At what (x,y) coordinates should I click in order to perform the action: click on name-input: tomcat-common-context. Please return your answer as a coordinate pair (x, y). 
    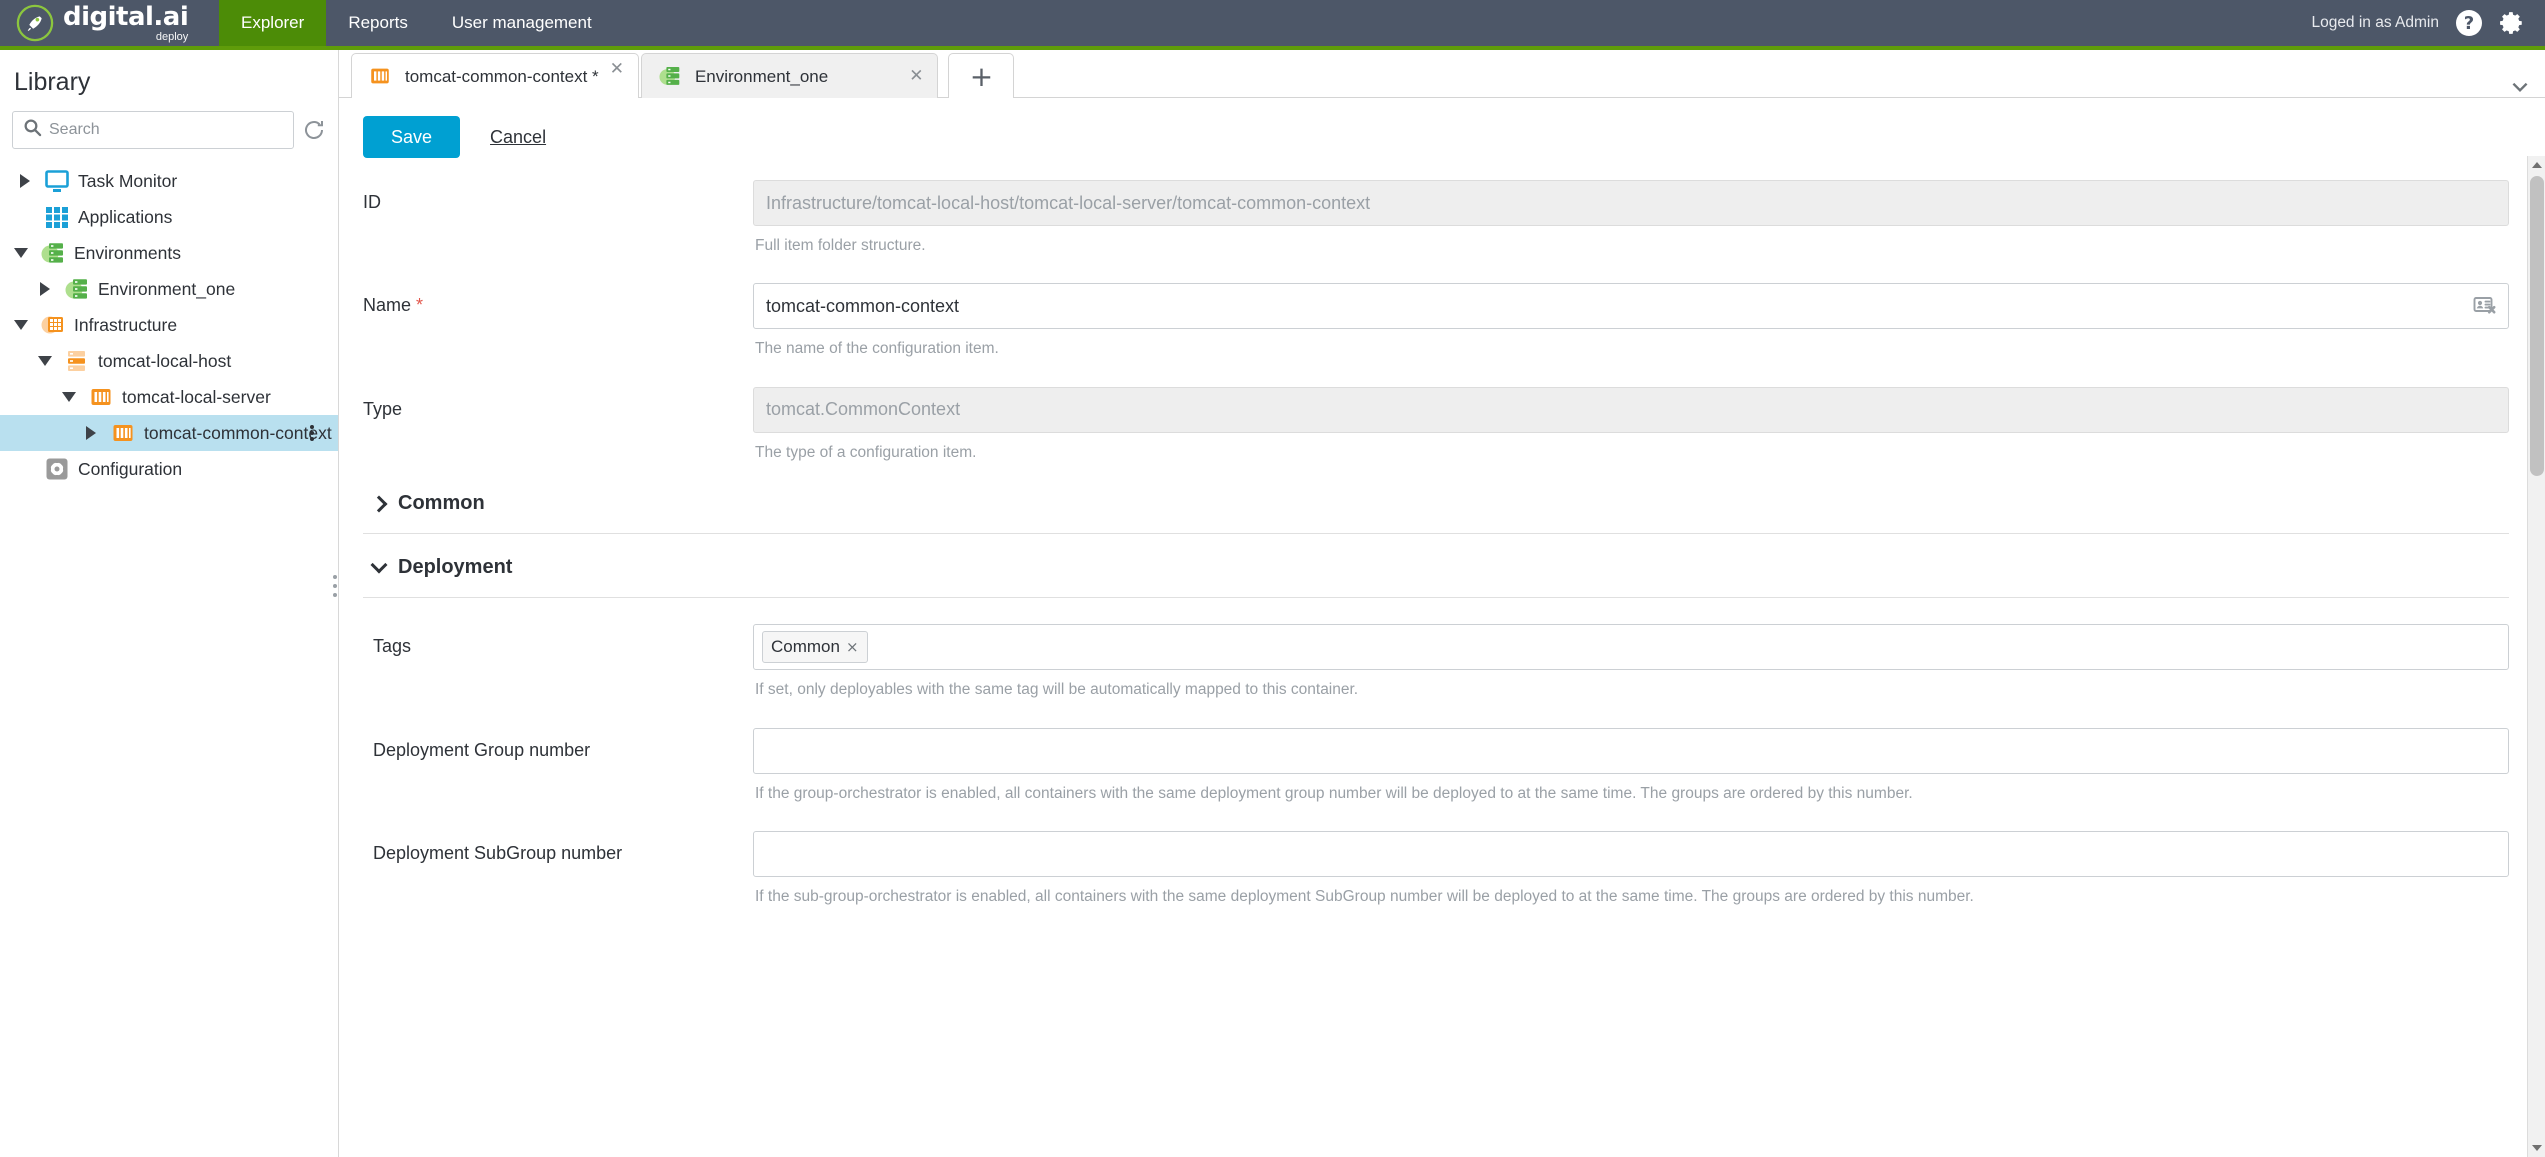
    Looking at the image, I should click on (1631, 306).